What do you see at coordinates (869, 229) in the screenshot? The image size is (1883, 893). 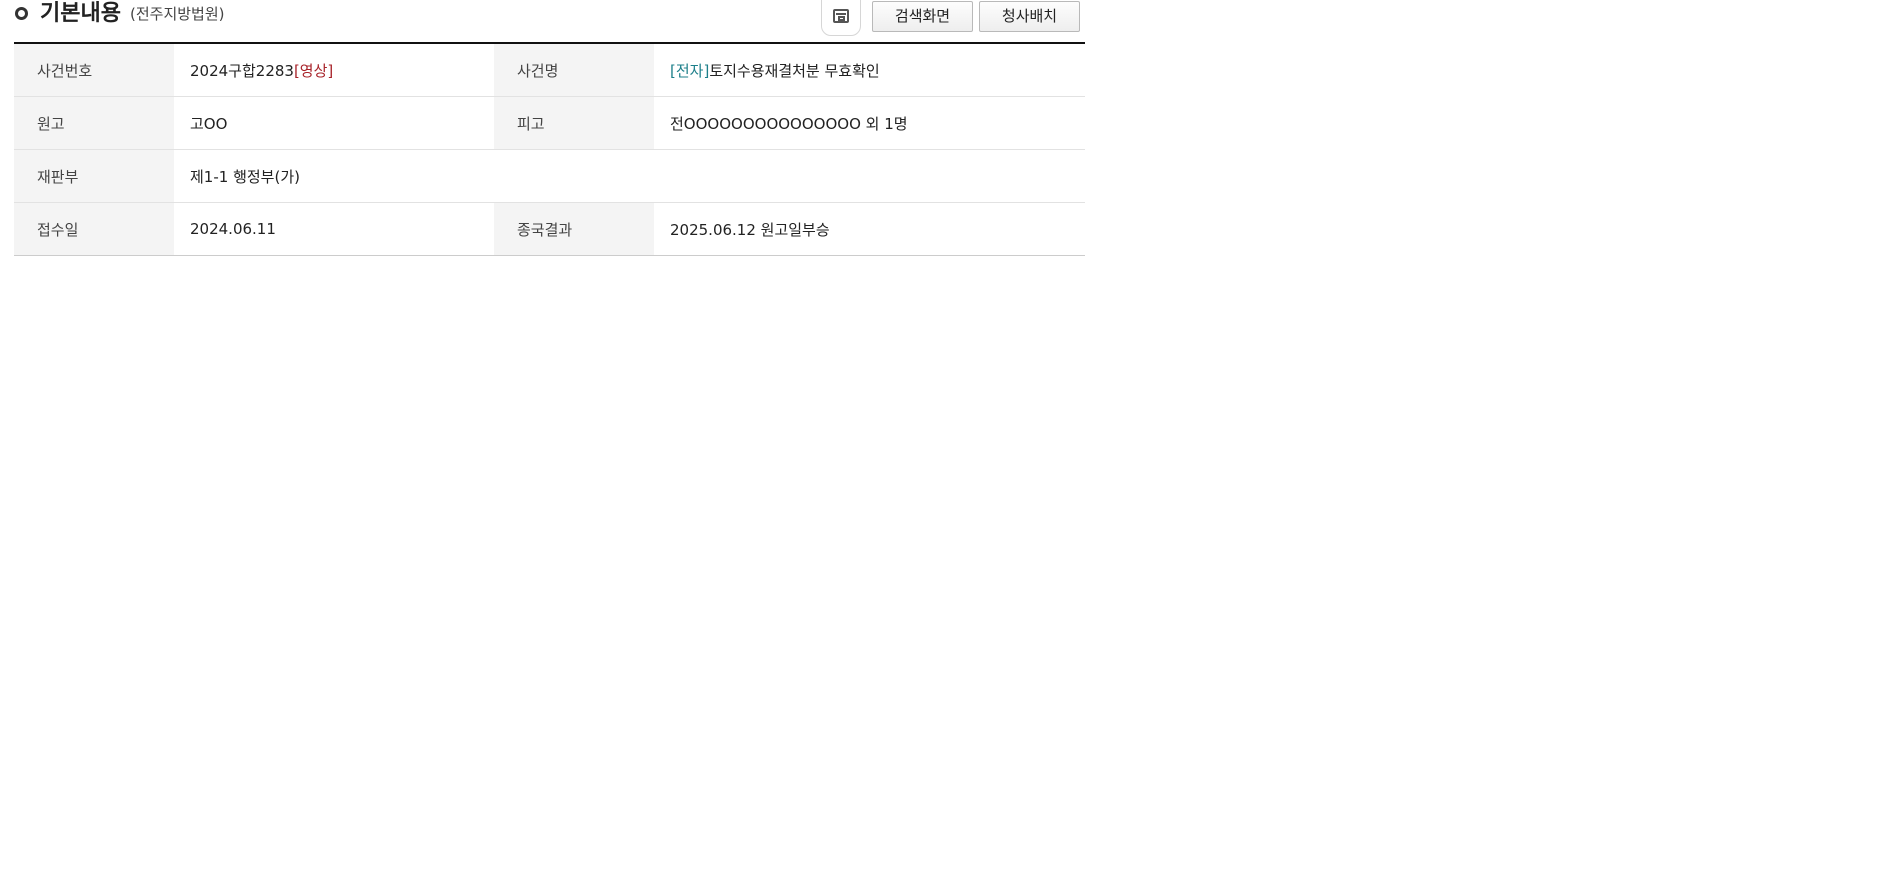 I see `final-result-value: 2025.06.12 원고일부승` at bounding box center [869, 229].